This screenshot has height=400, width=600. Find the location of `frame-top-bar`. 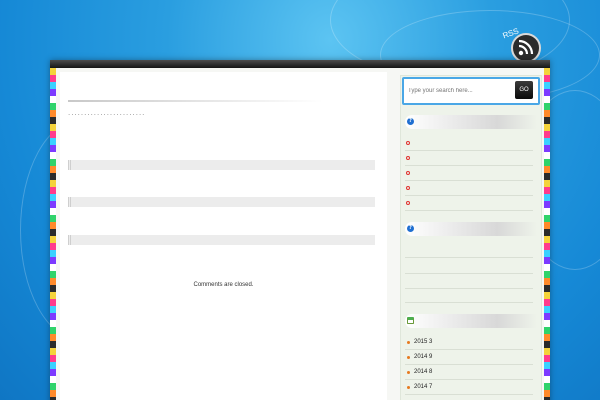

frame-top-bar is located at coordinates (300, 64).